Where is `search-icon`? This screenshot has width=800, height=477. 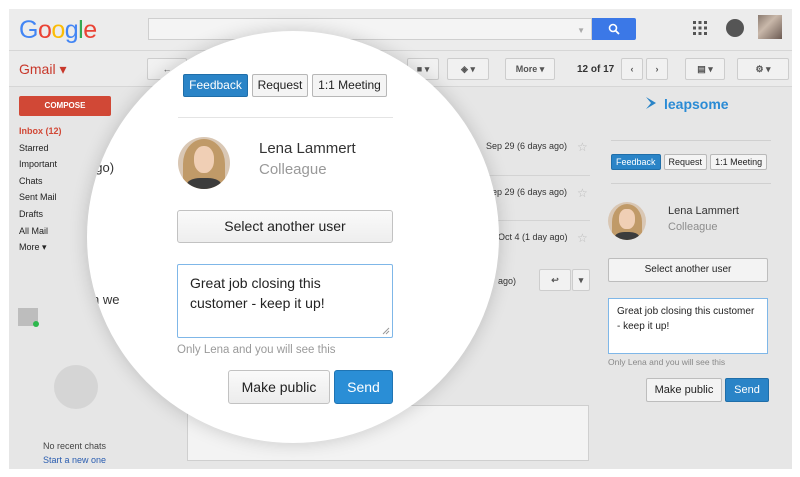
search-icon is located at coordinates (614, 29).